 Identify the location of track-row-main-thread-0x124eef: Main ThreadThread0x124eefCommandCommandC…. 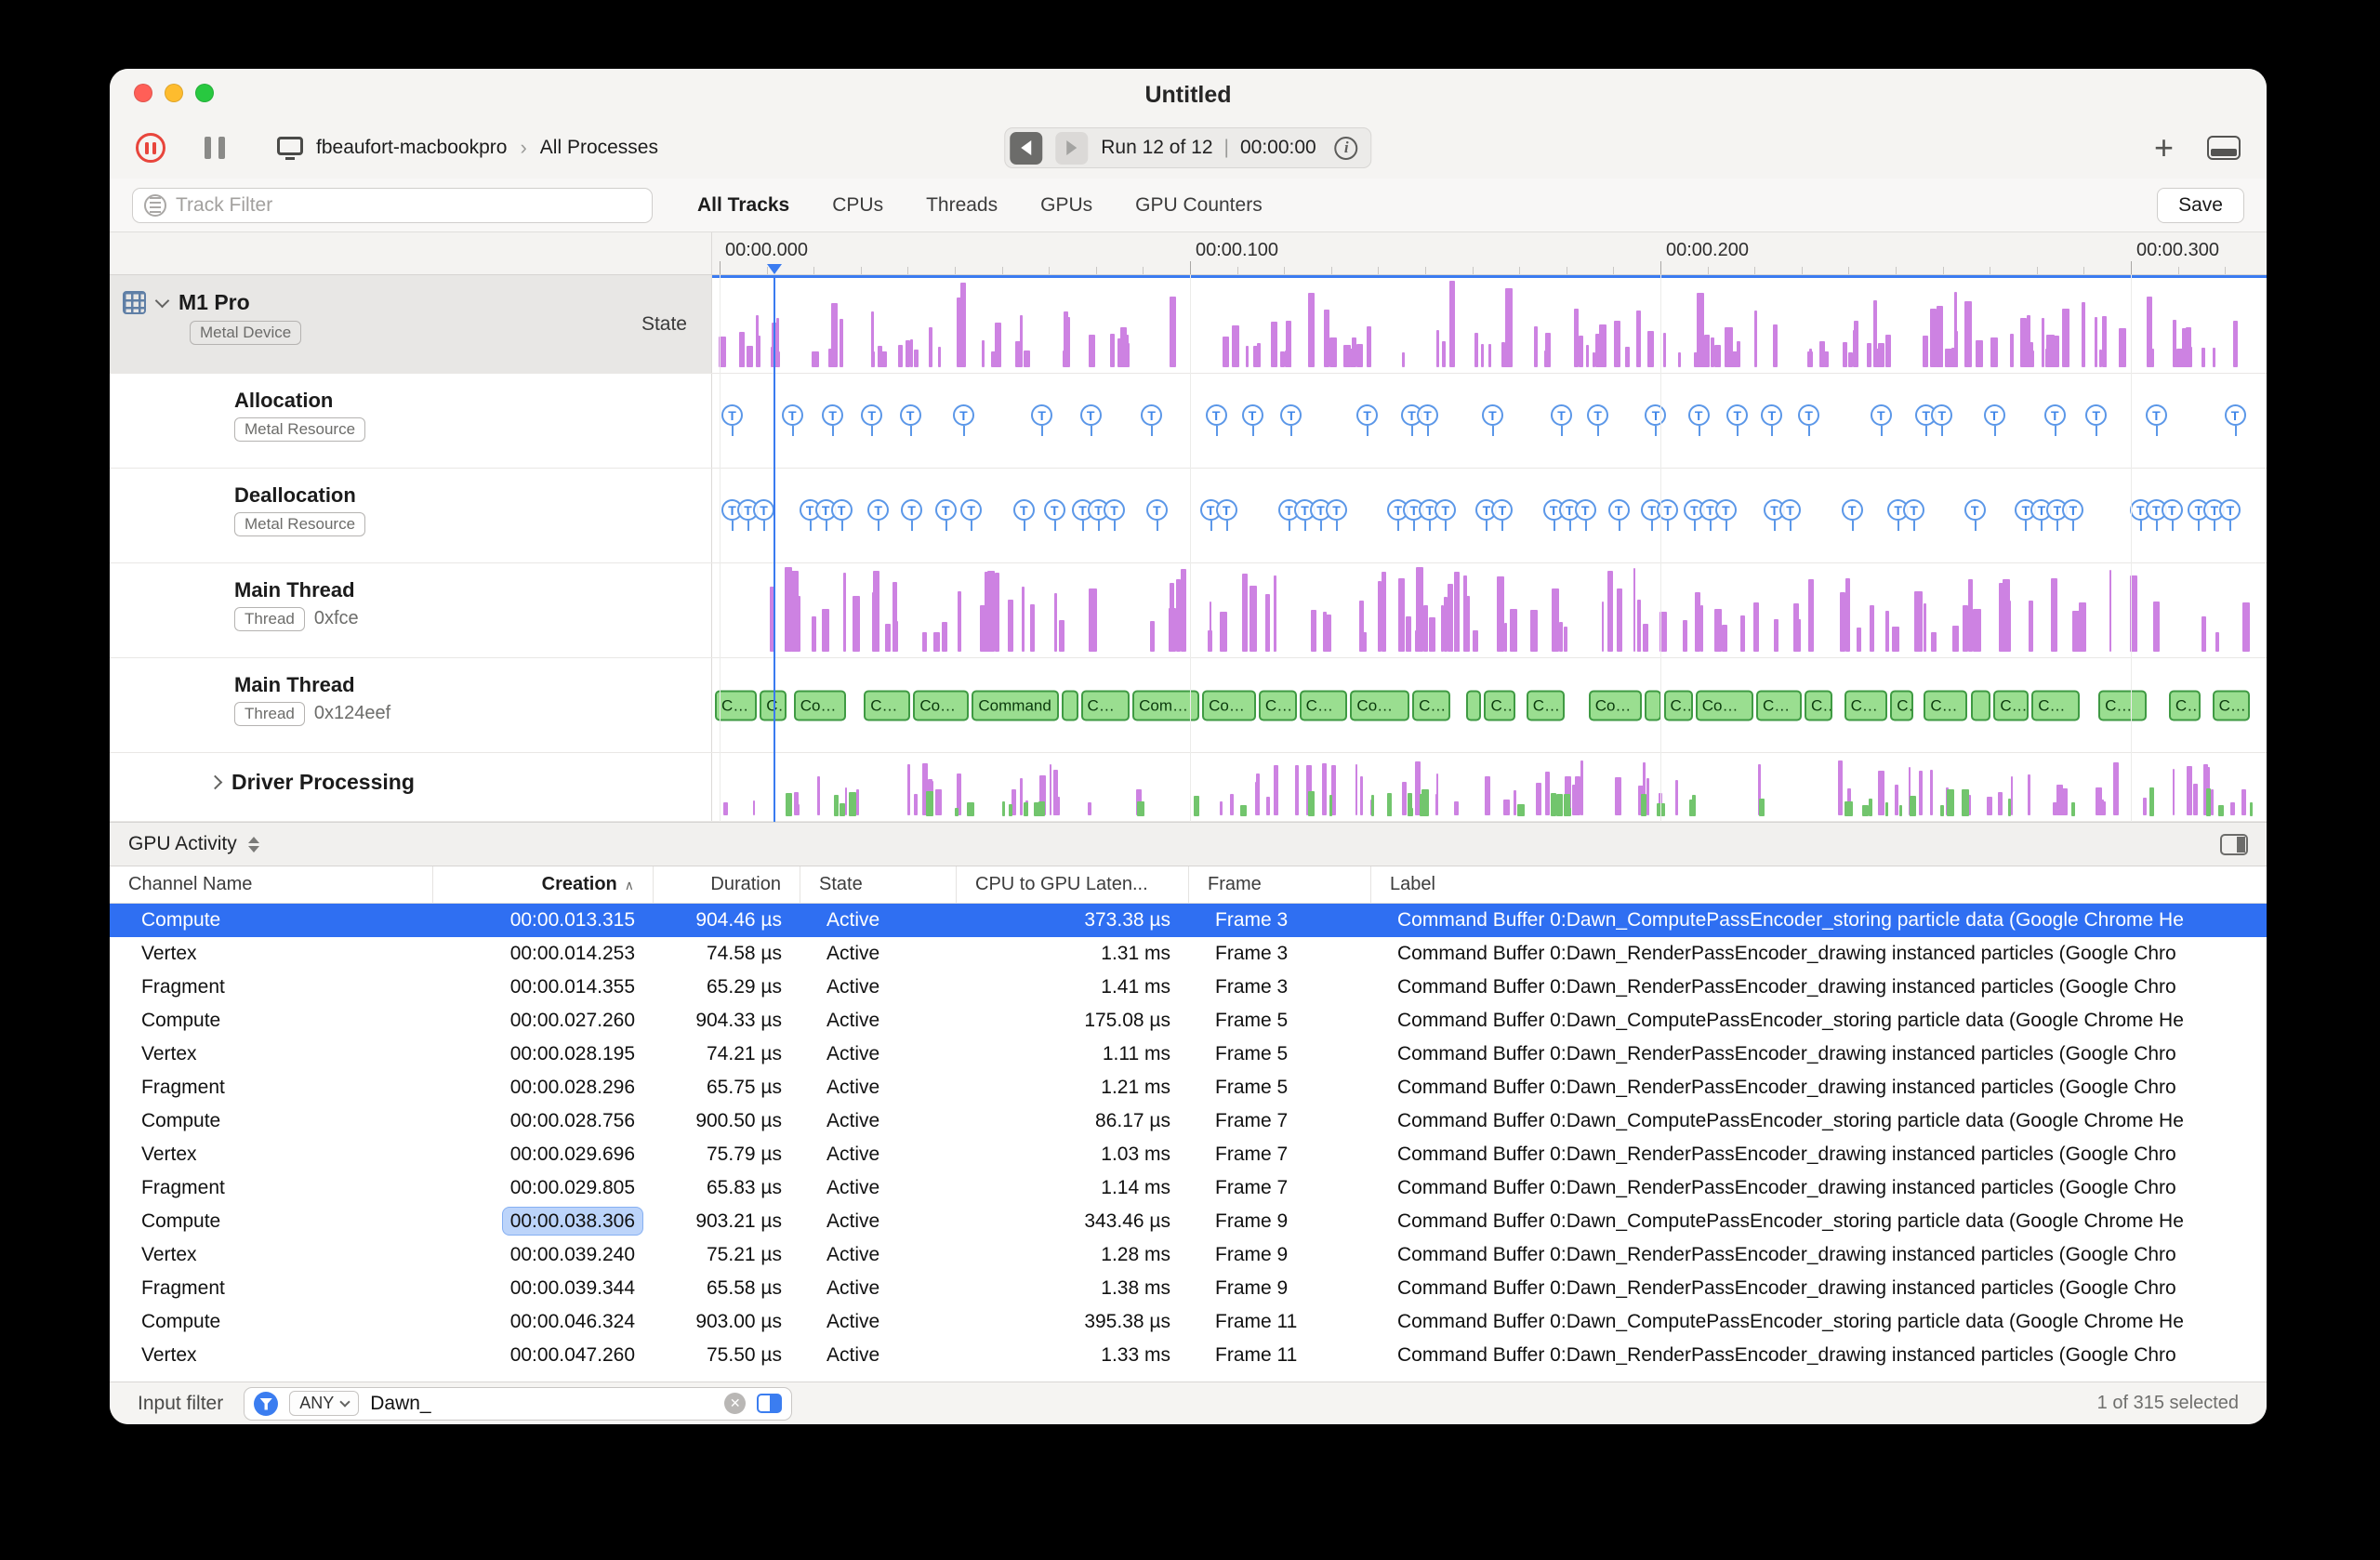
(1188, 705).